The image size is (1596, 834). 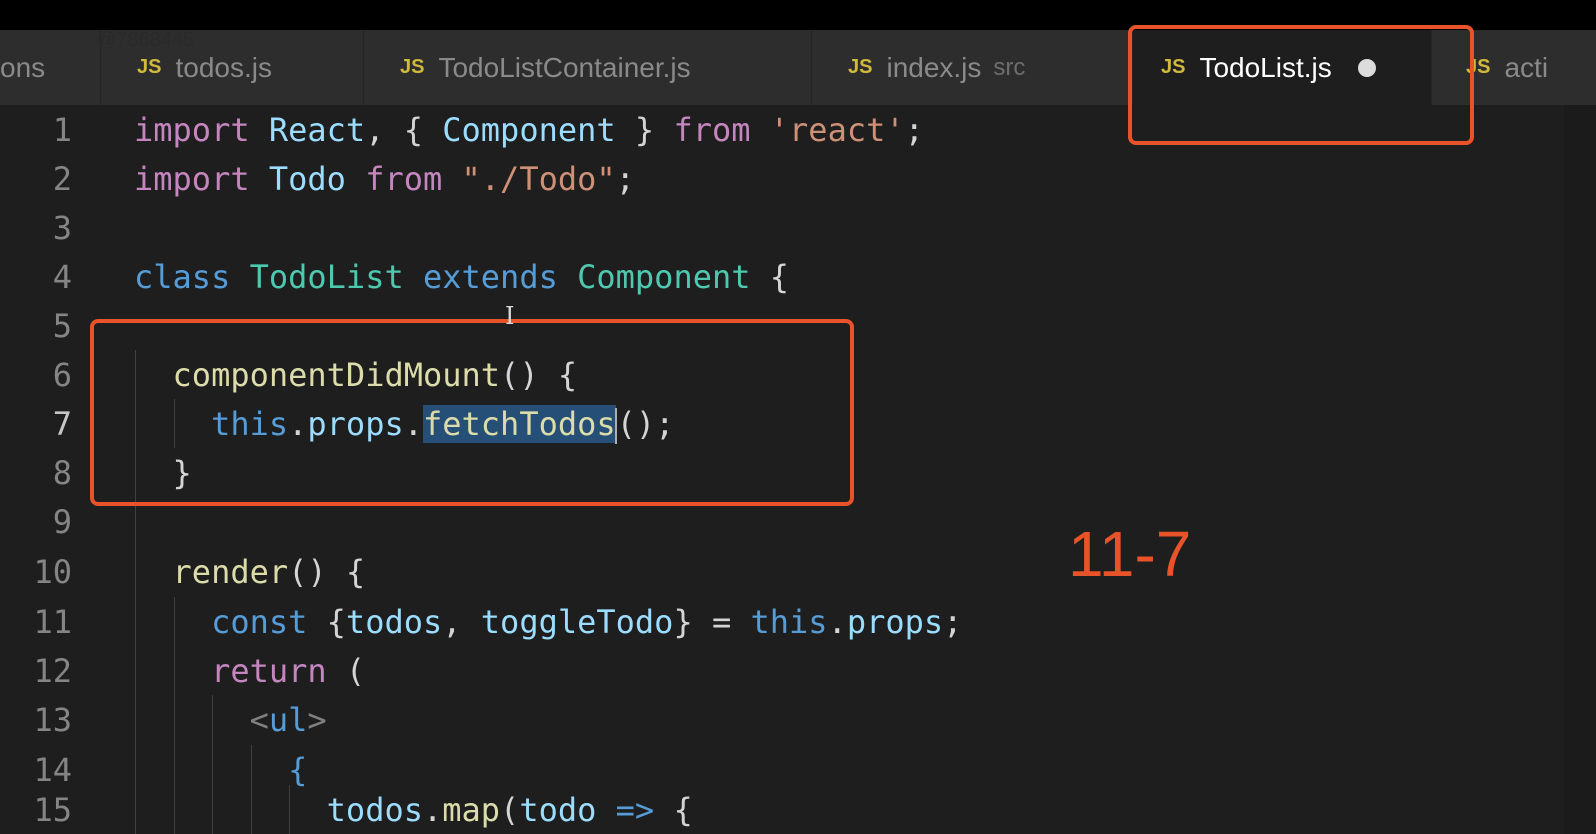 What do you see at coordinates (269, 671) in the screenshot?
I see `code-token: return` at bounding box center [269, 671].